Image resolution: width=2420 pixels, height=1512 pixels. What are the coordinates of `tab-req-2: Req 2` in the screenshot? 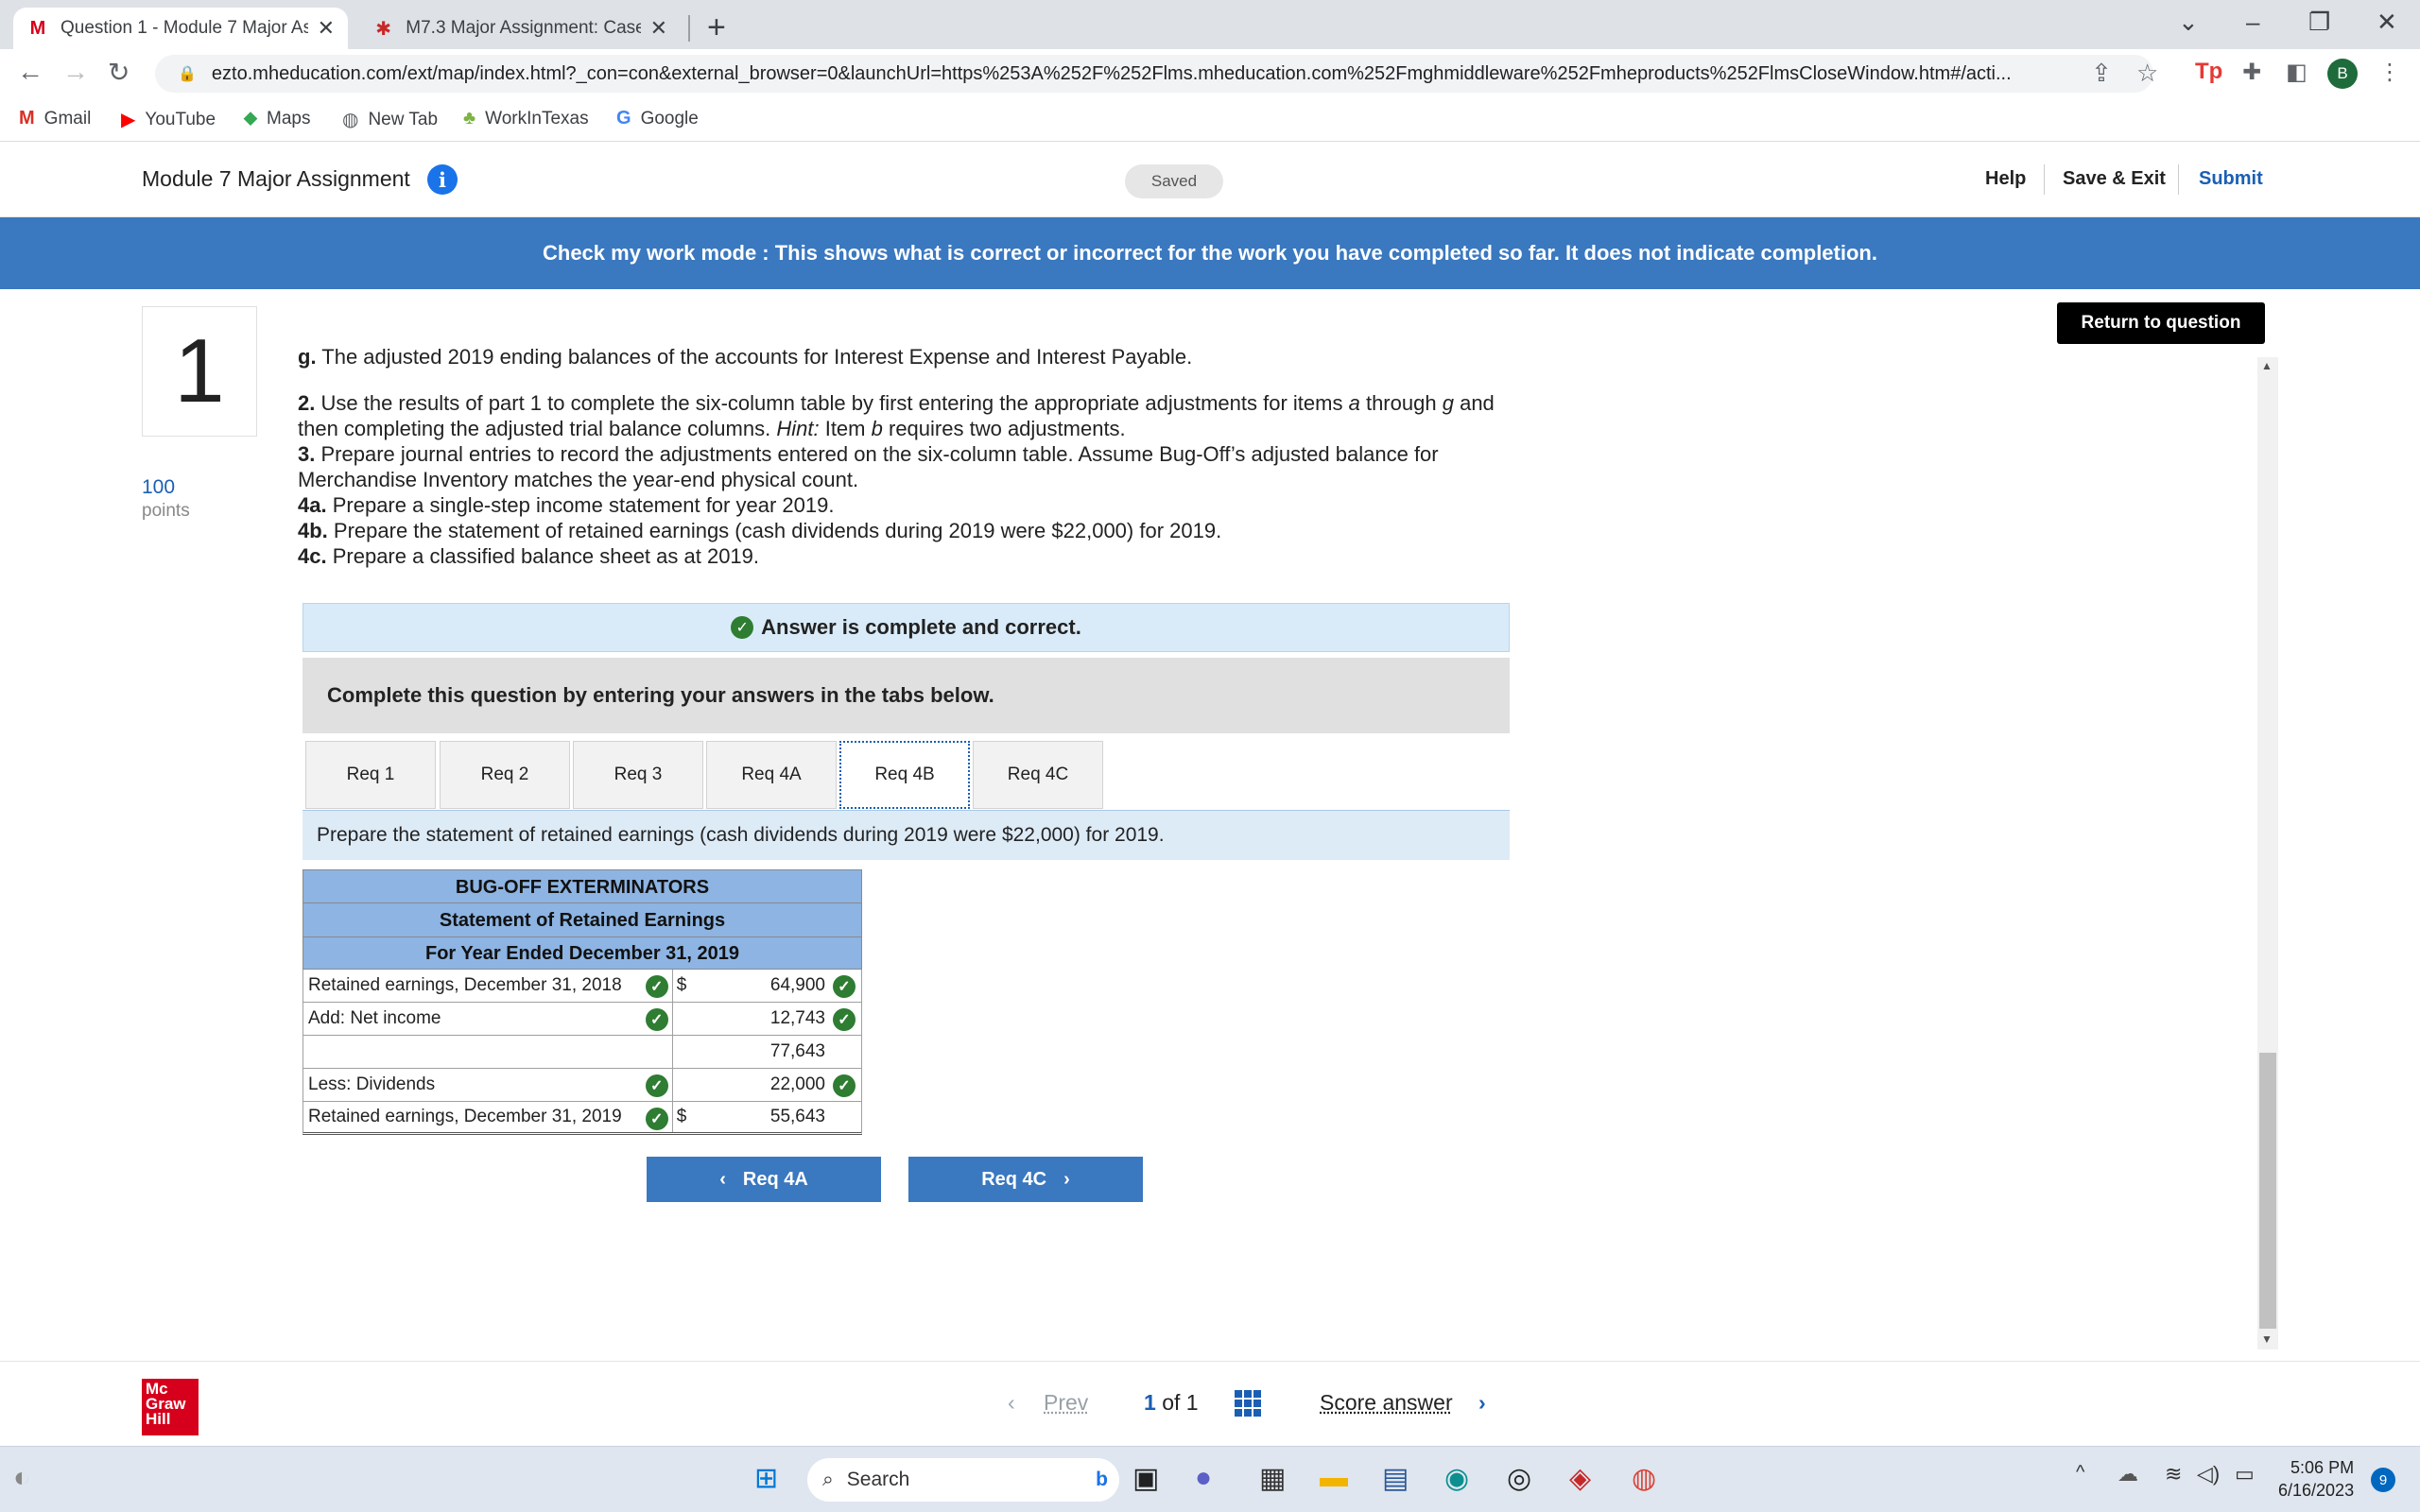 It's located at (505, 775).